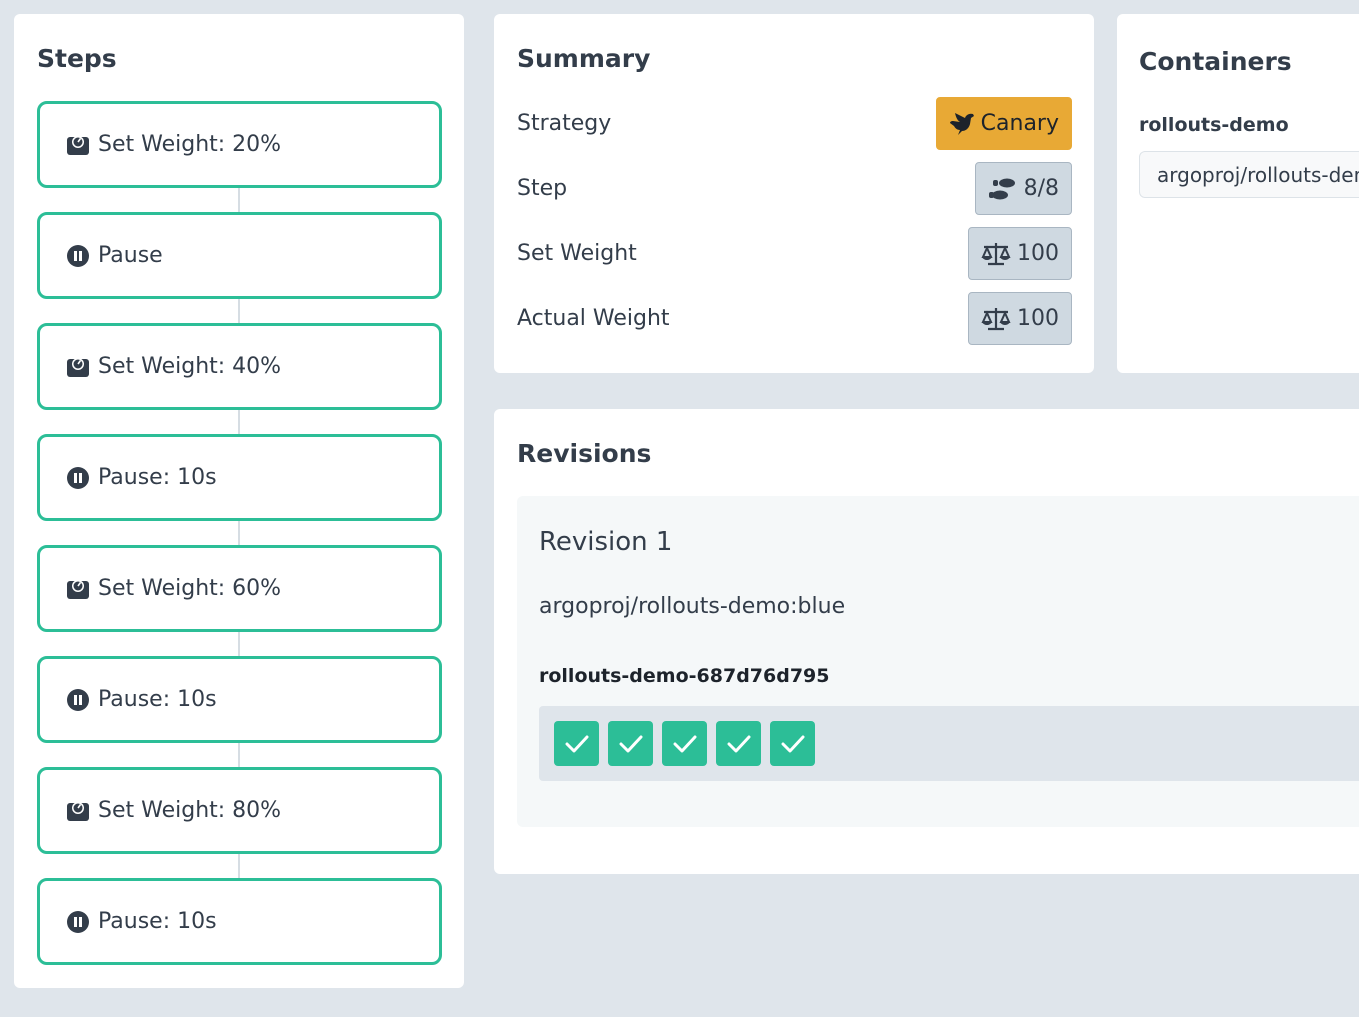 This screenshot has height=1017, width=1359. What do you see at coordinates (584, 453) in the screenshot?
I see `revisions-title: Revisions` at bounding box center [584, 453].